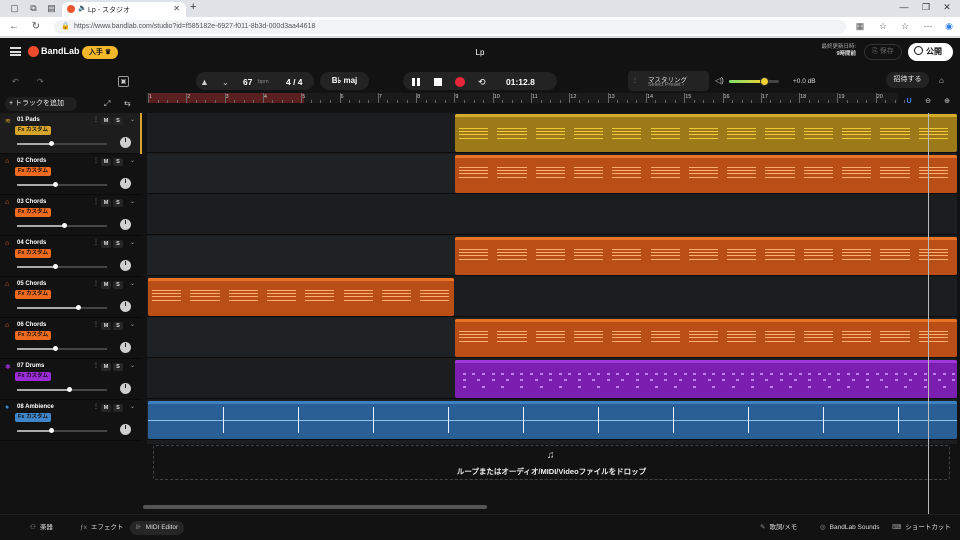 This screenshot has width=960, height=540. I want to click on key-button: B♭ maj, so click(344, 81).